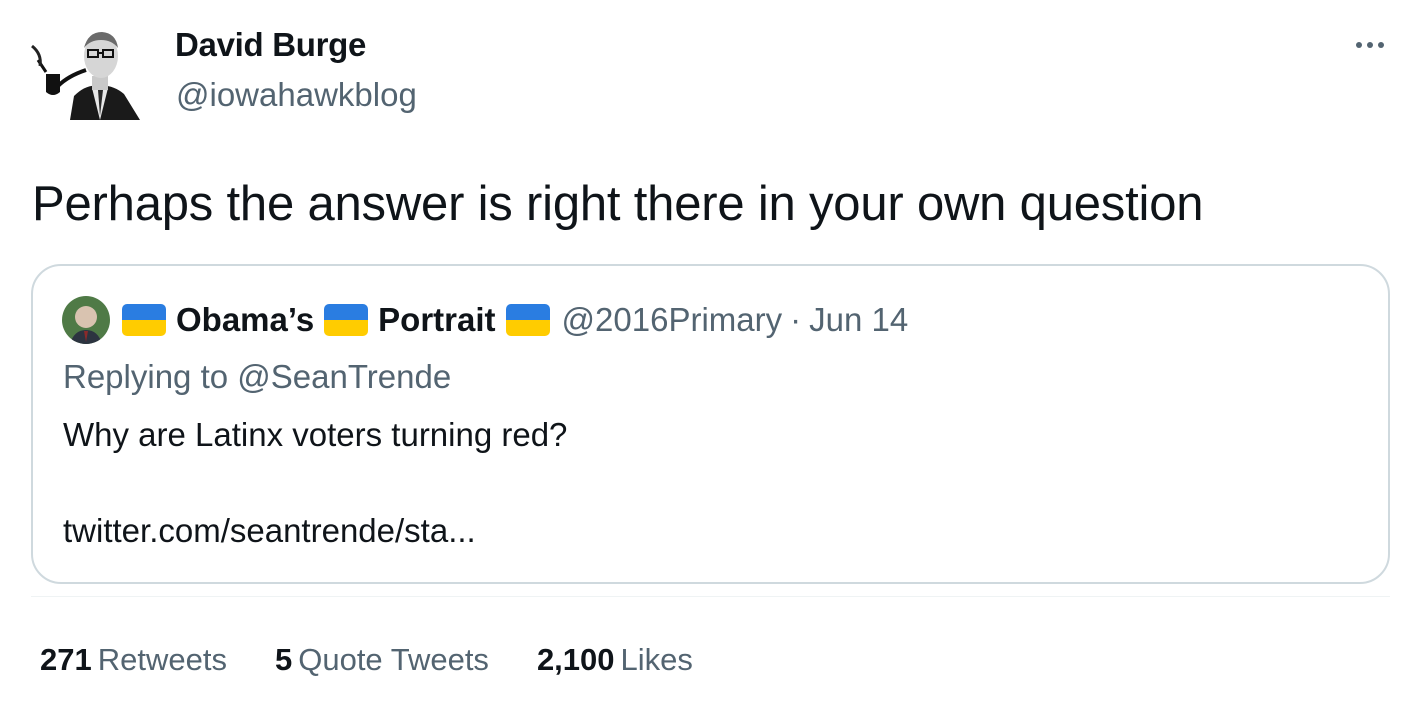  Describe the element at coordinates (344, 376) in the screenshot. I see `replying-mention-link: @SeanTrende` at that location.